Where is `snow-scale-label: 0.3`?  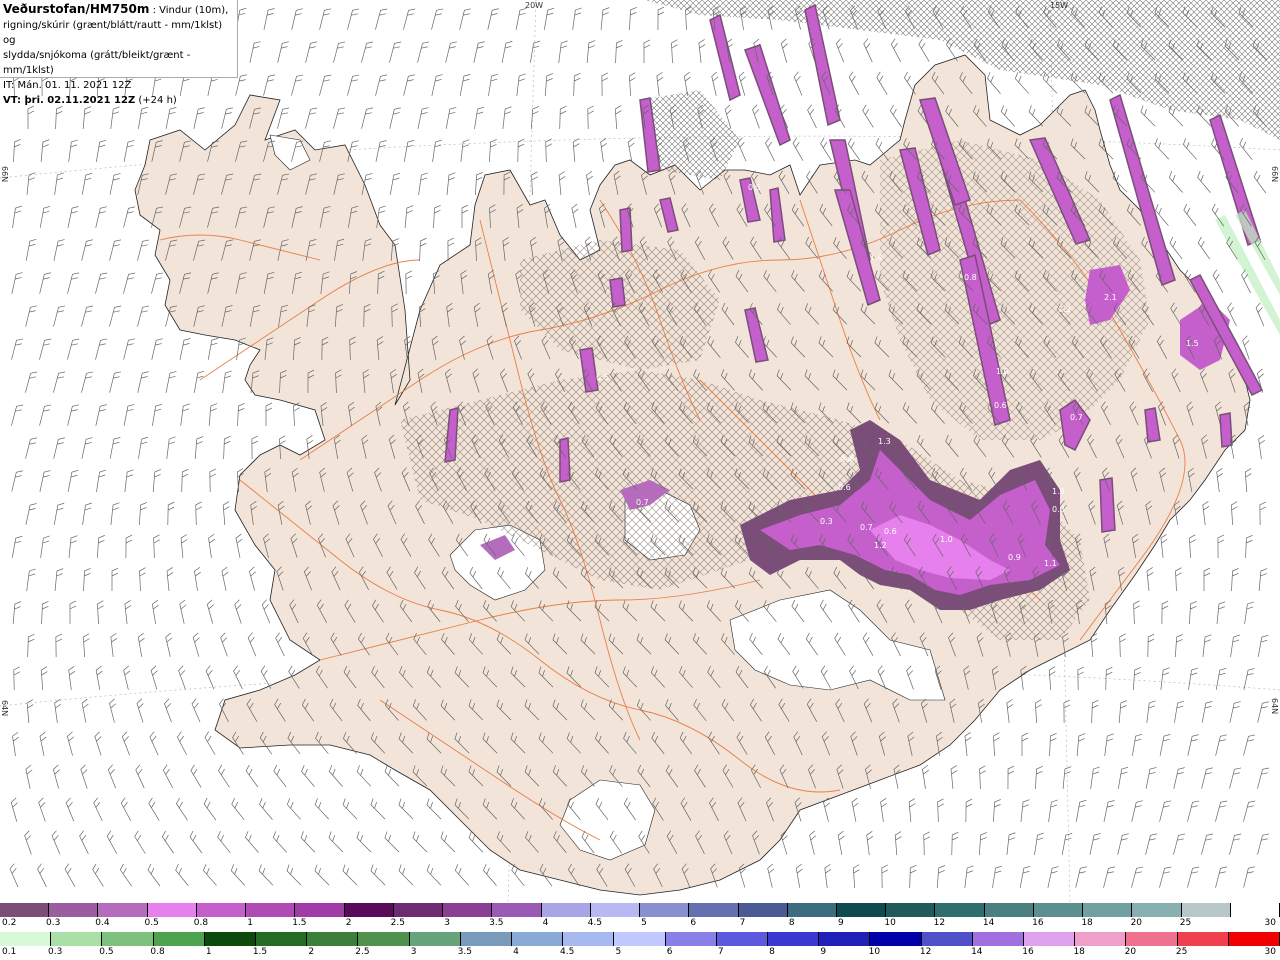 snow-scale-label: 0.3 is located at coordinates (53, 923).